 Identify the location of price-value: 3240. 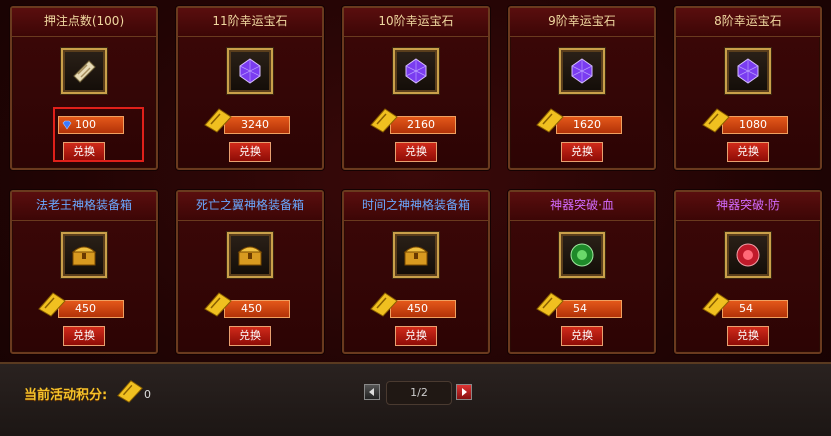
(255, 124).